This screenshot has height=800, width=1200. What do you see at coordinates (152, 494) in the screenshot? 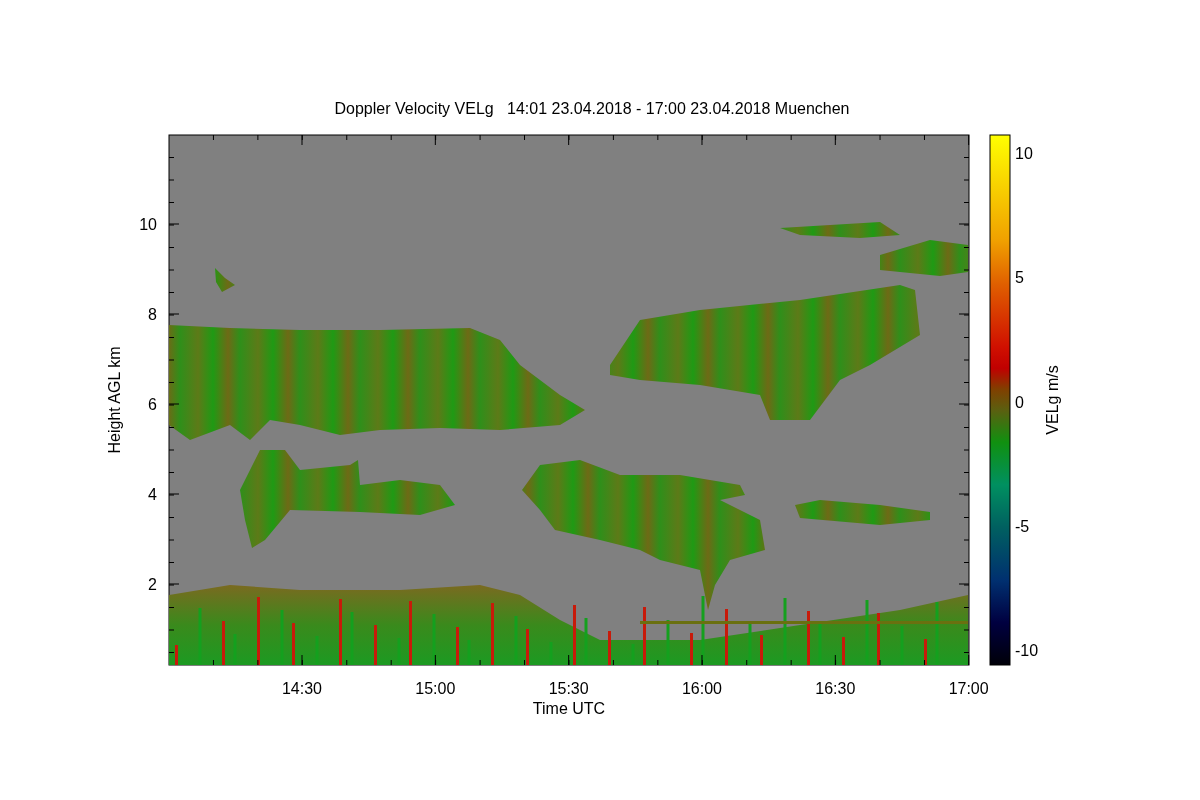
I see `y-tick-label: 4` at bounding box center [152, 494].